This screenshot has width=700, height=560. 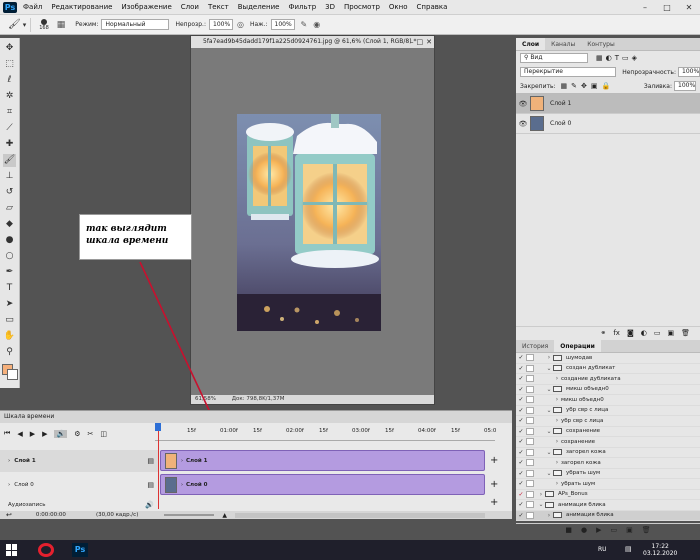 I want to click on action-item: ✓ › убр свр с лица, so click(x=608, y=421).